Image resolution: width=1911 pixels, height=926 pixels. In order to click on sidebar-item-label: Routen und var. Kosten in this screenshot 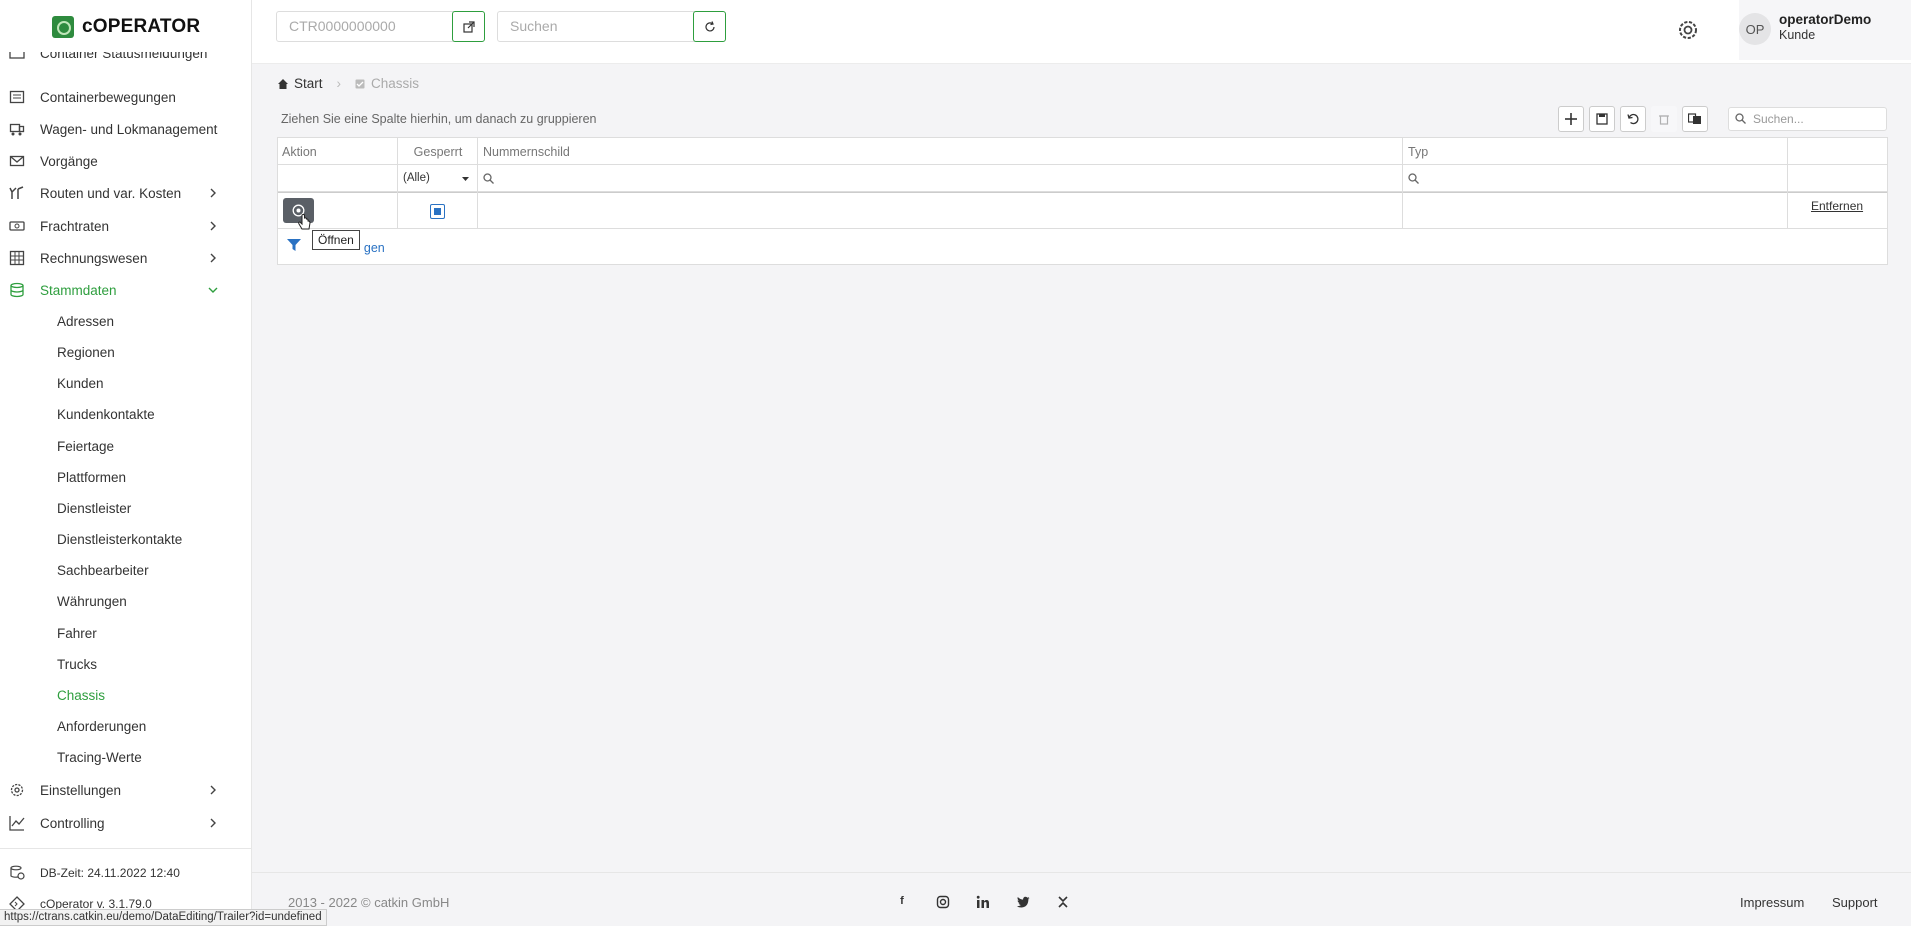, I will do `click(111, 193)`.